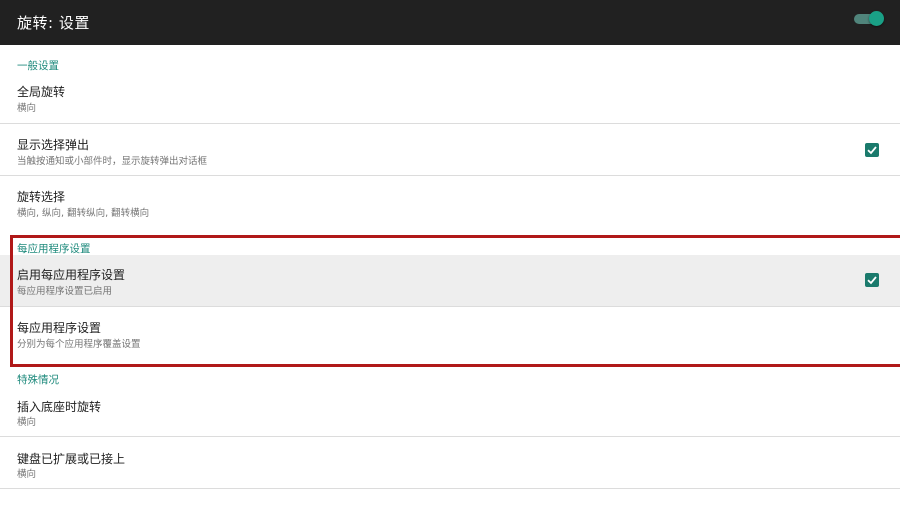  What do you see at coordinates (59, 407) in the screenshot?
I see `pref-title: 插入底座时旋转` at bounding box center [59, 407].